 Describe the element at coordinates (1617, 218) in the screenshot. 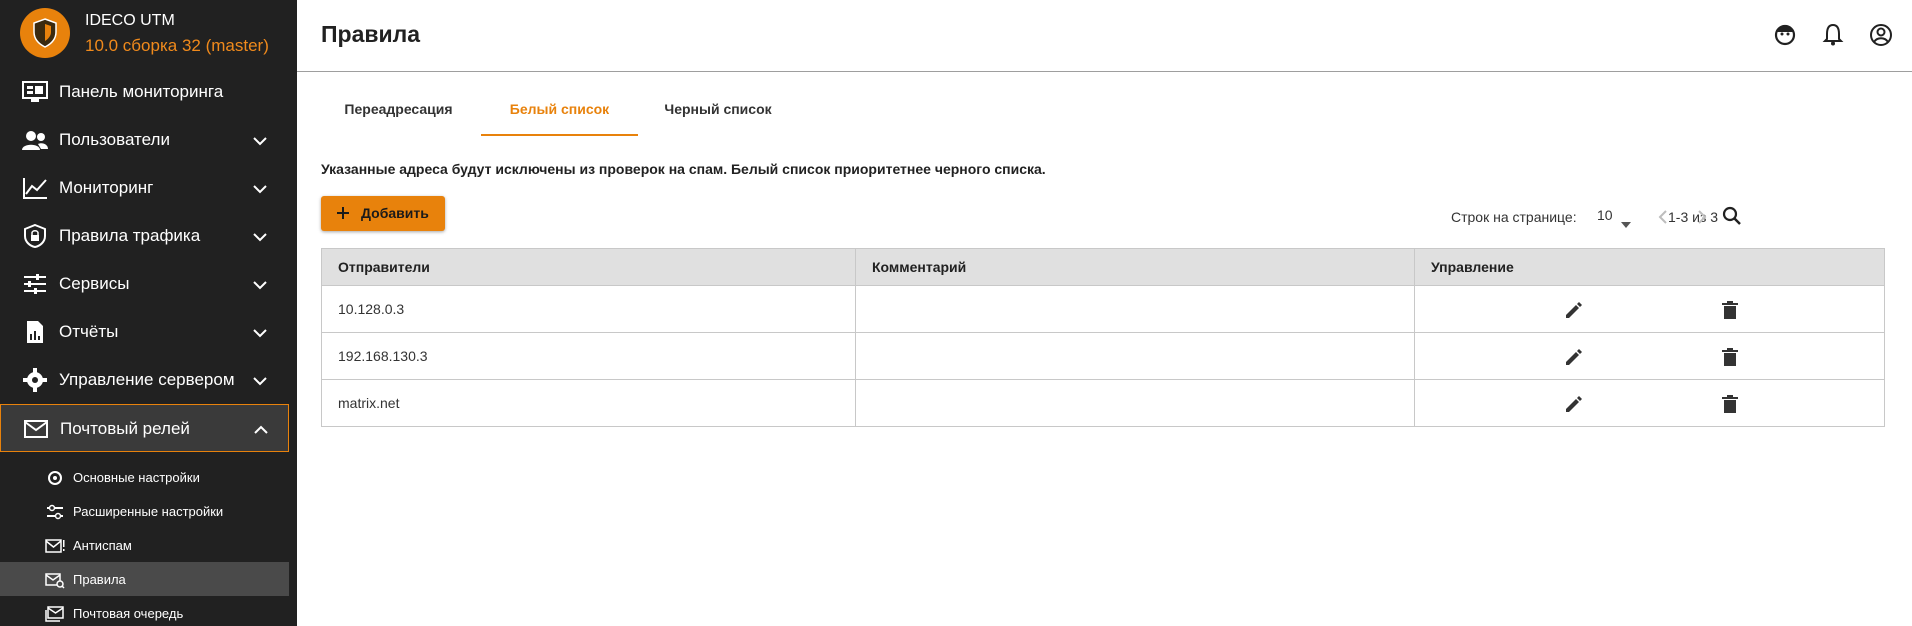

I see `rows-per-page-select: 10` at that location.